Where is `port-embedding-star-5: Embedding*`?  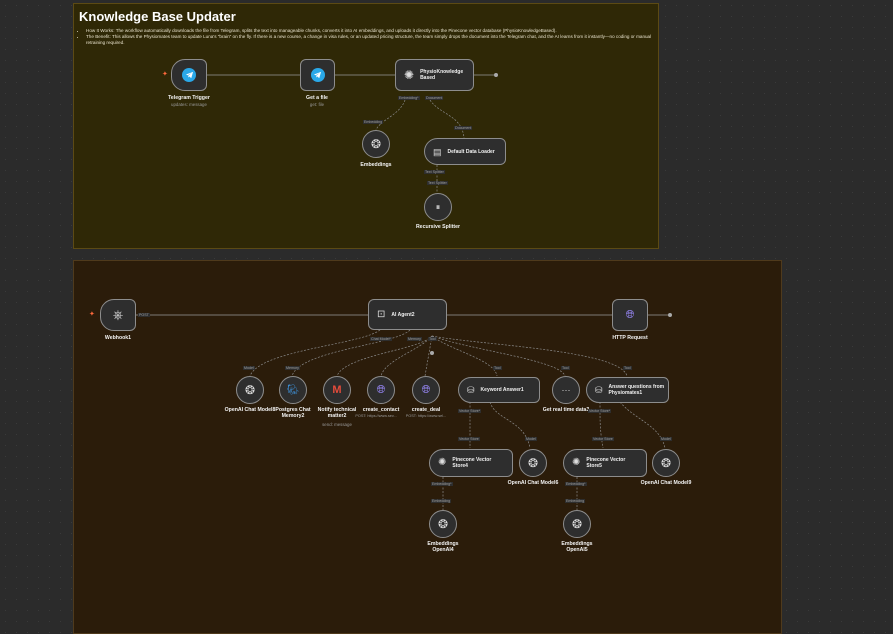
port-embedding-star-5: Embedding* is located at coordinates (576, 484).